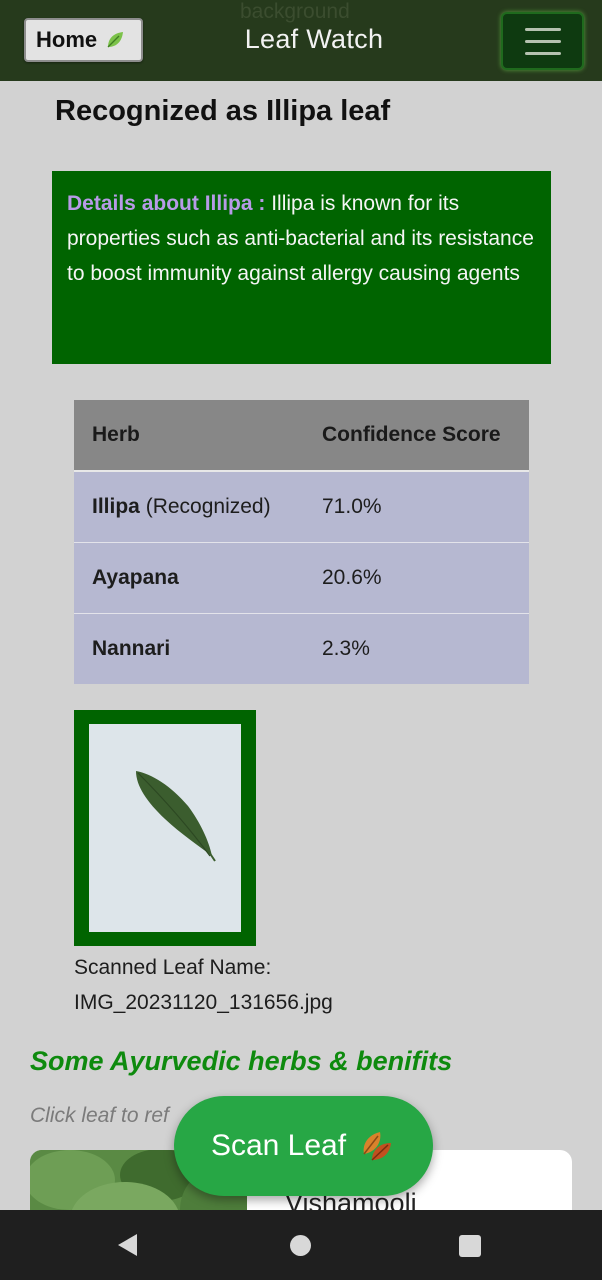 This screenshot has height=1280, width=602. What do you see at coordinates (173, 967) in the screenshot?
I see `scan-caption-label: Scanned Leaf Name:` at bounding box center [173, 967].